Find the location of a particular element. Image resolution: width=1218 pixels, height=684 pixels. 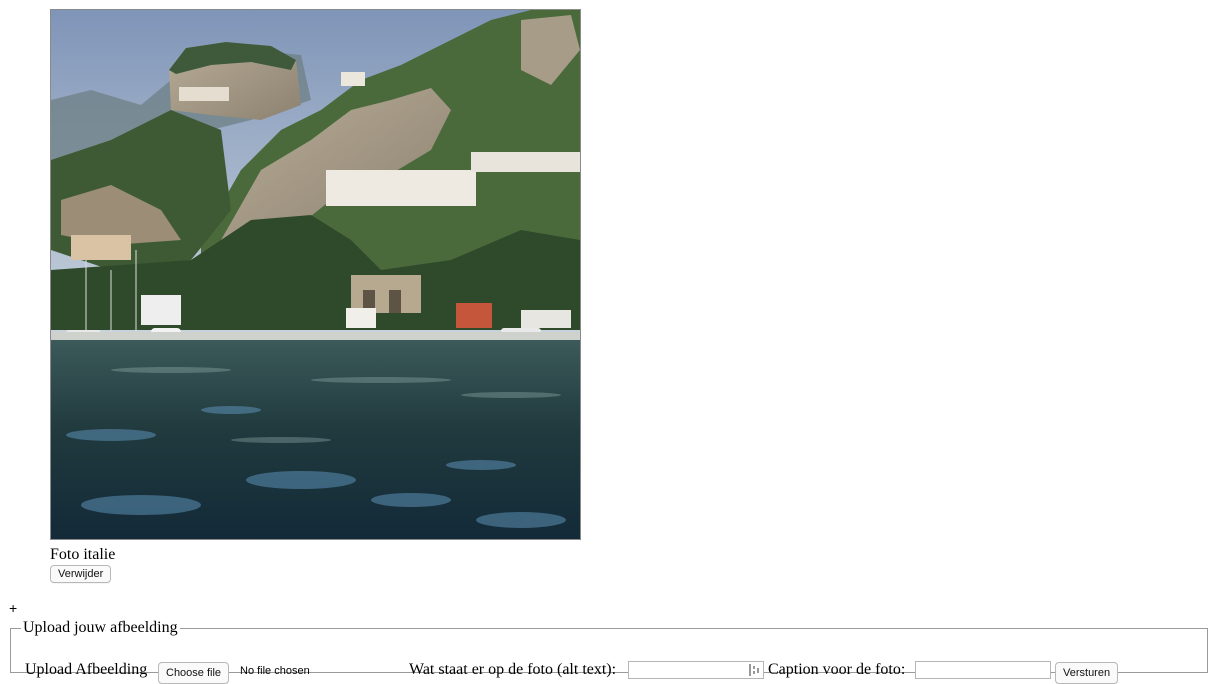

choose-file-button: Choose file is located at coordinates (194, 673).